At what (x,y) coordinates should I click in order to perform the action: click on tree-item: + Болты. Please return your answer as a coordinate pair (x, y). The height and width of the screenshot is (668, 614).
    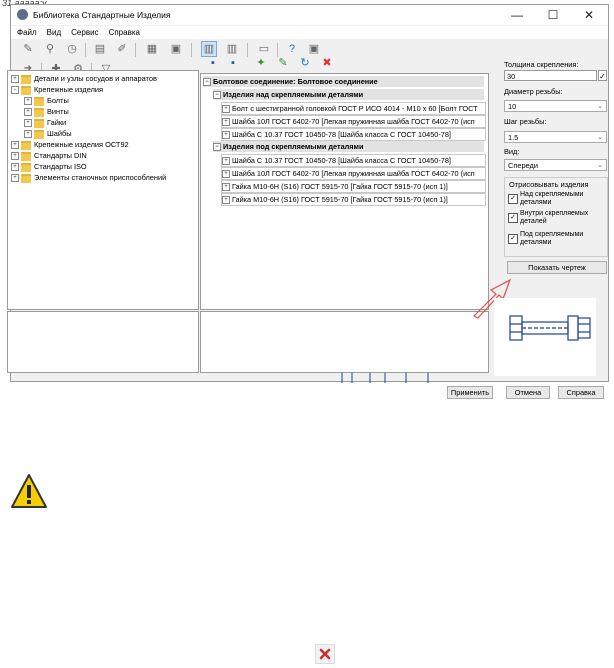
    Looking at the image, I should click on (46, 101).